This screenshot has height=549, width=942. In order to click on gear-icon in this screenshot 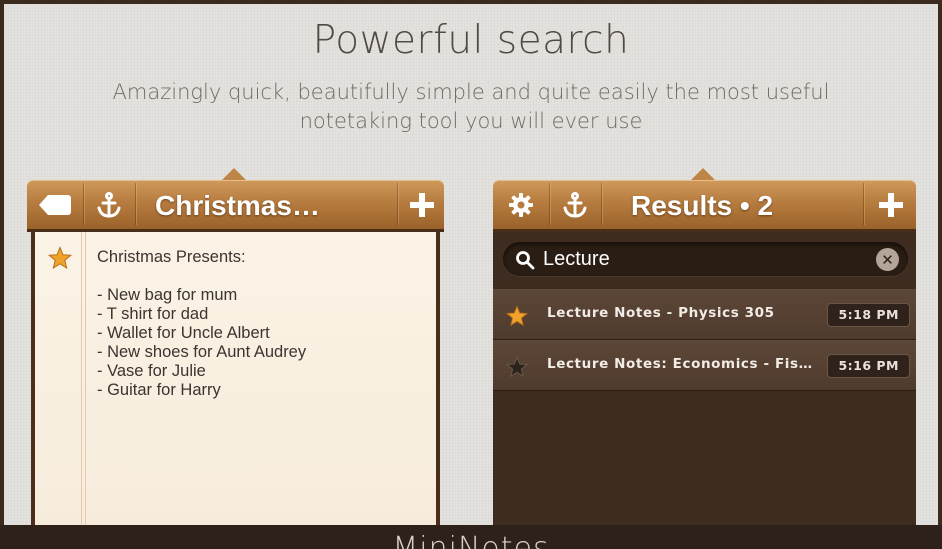, I will do `click(521, 205)`.